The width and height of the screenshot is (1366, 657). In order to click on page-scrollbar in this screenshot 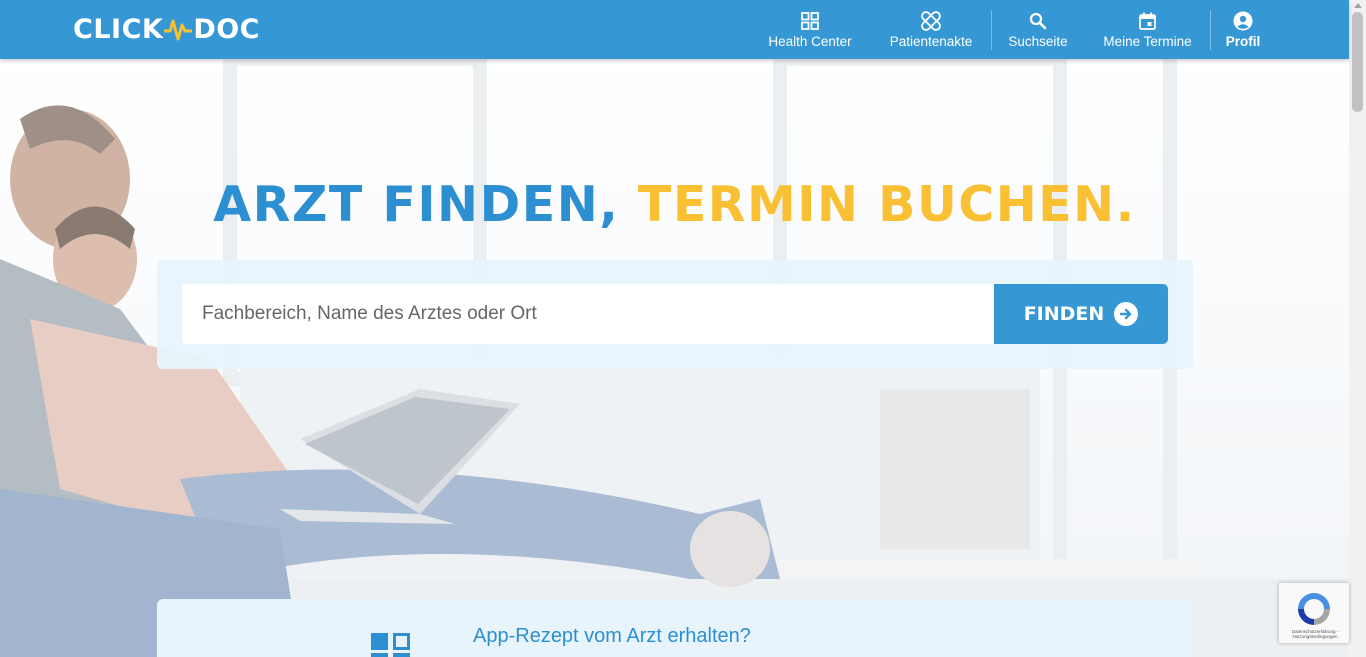, I will do `click(1357, 328)`.